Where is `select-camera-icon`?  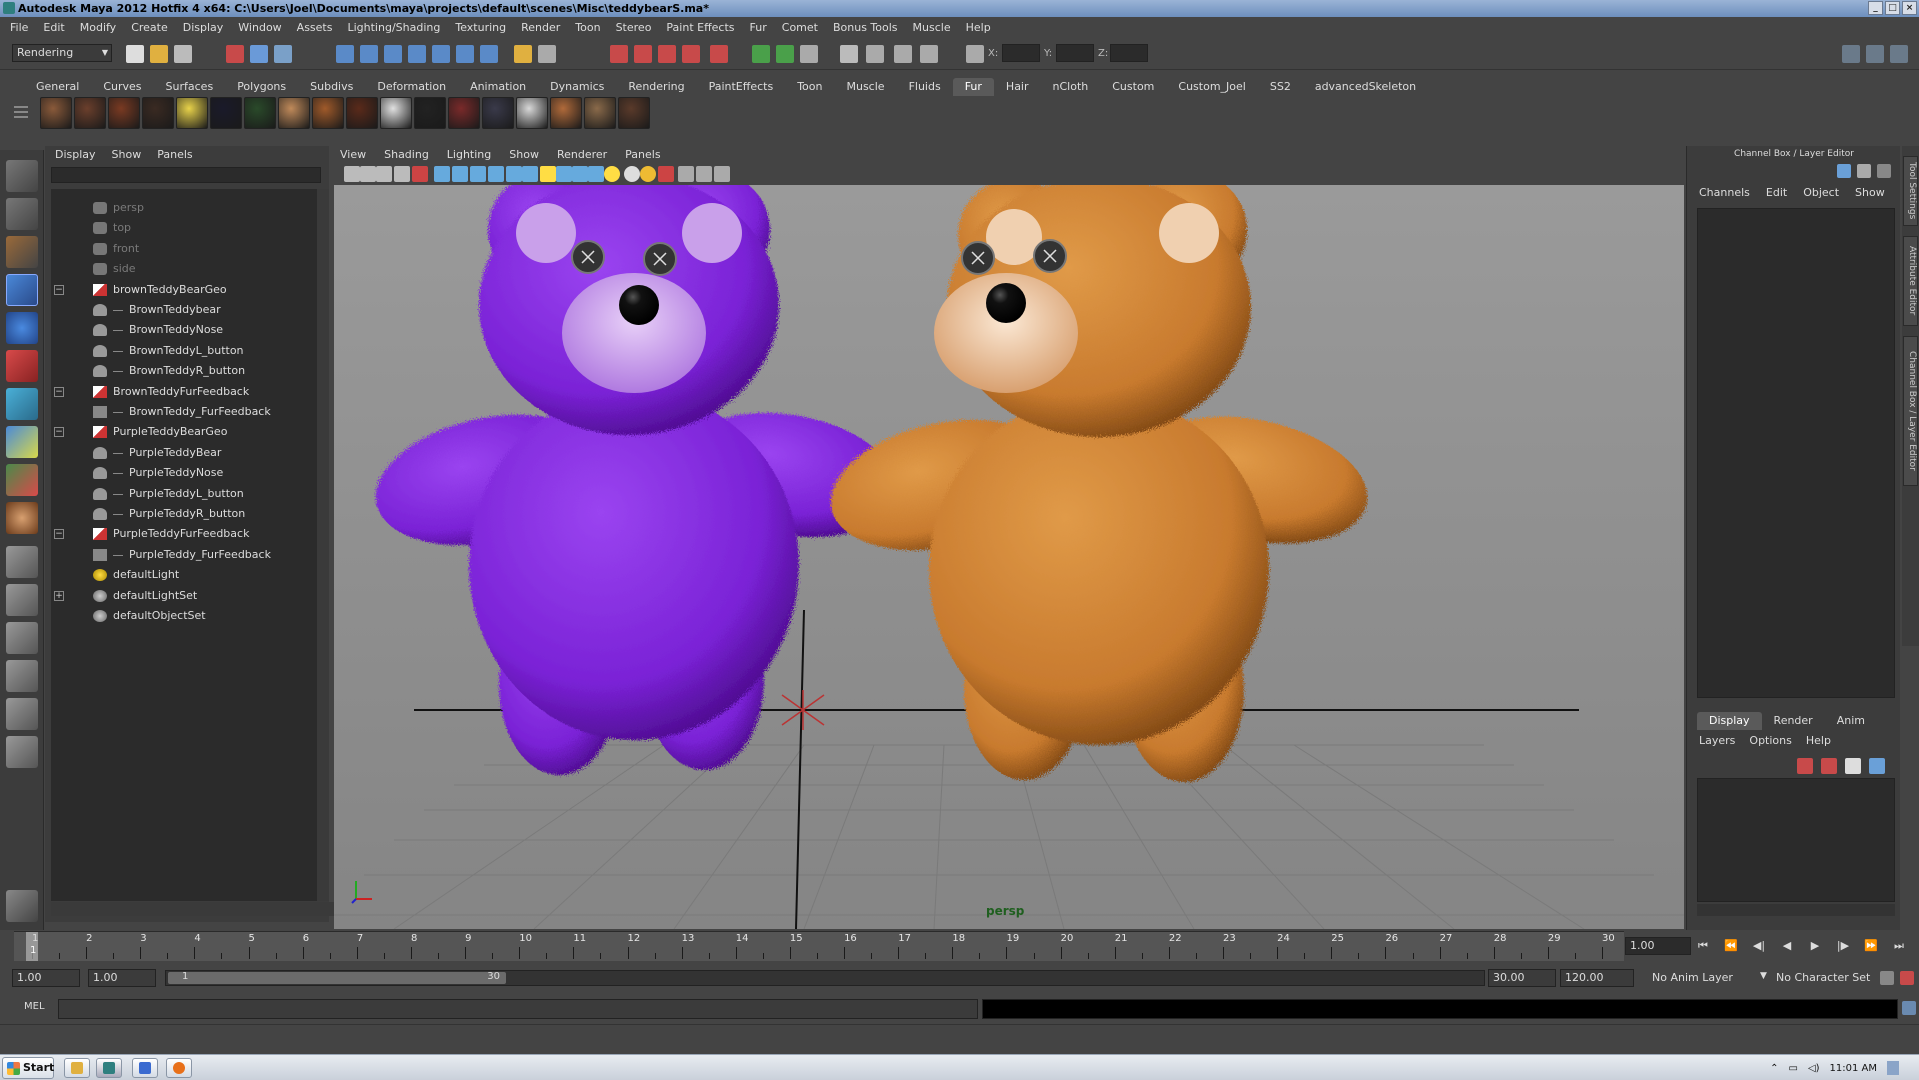 select-camera-icon is located at coordinates (352, 174).